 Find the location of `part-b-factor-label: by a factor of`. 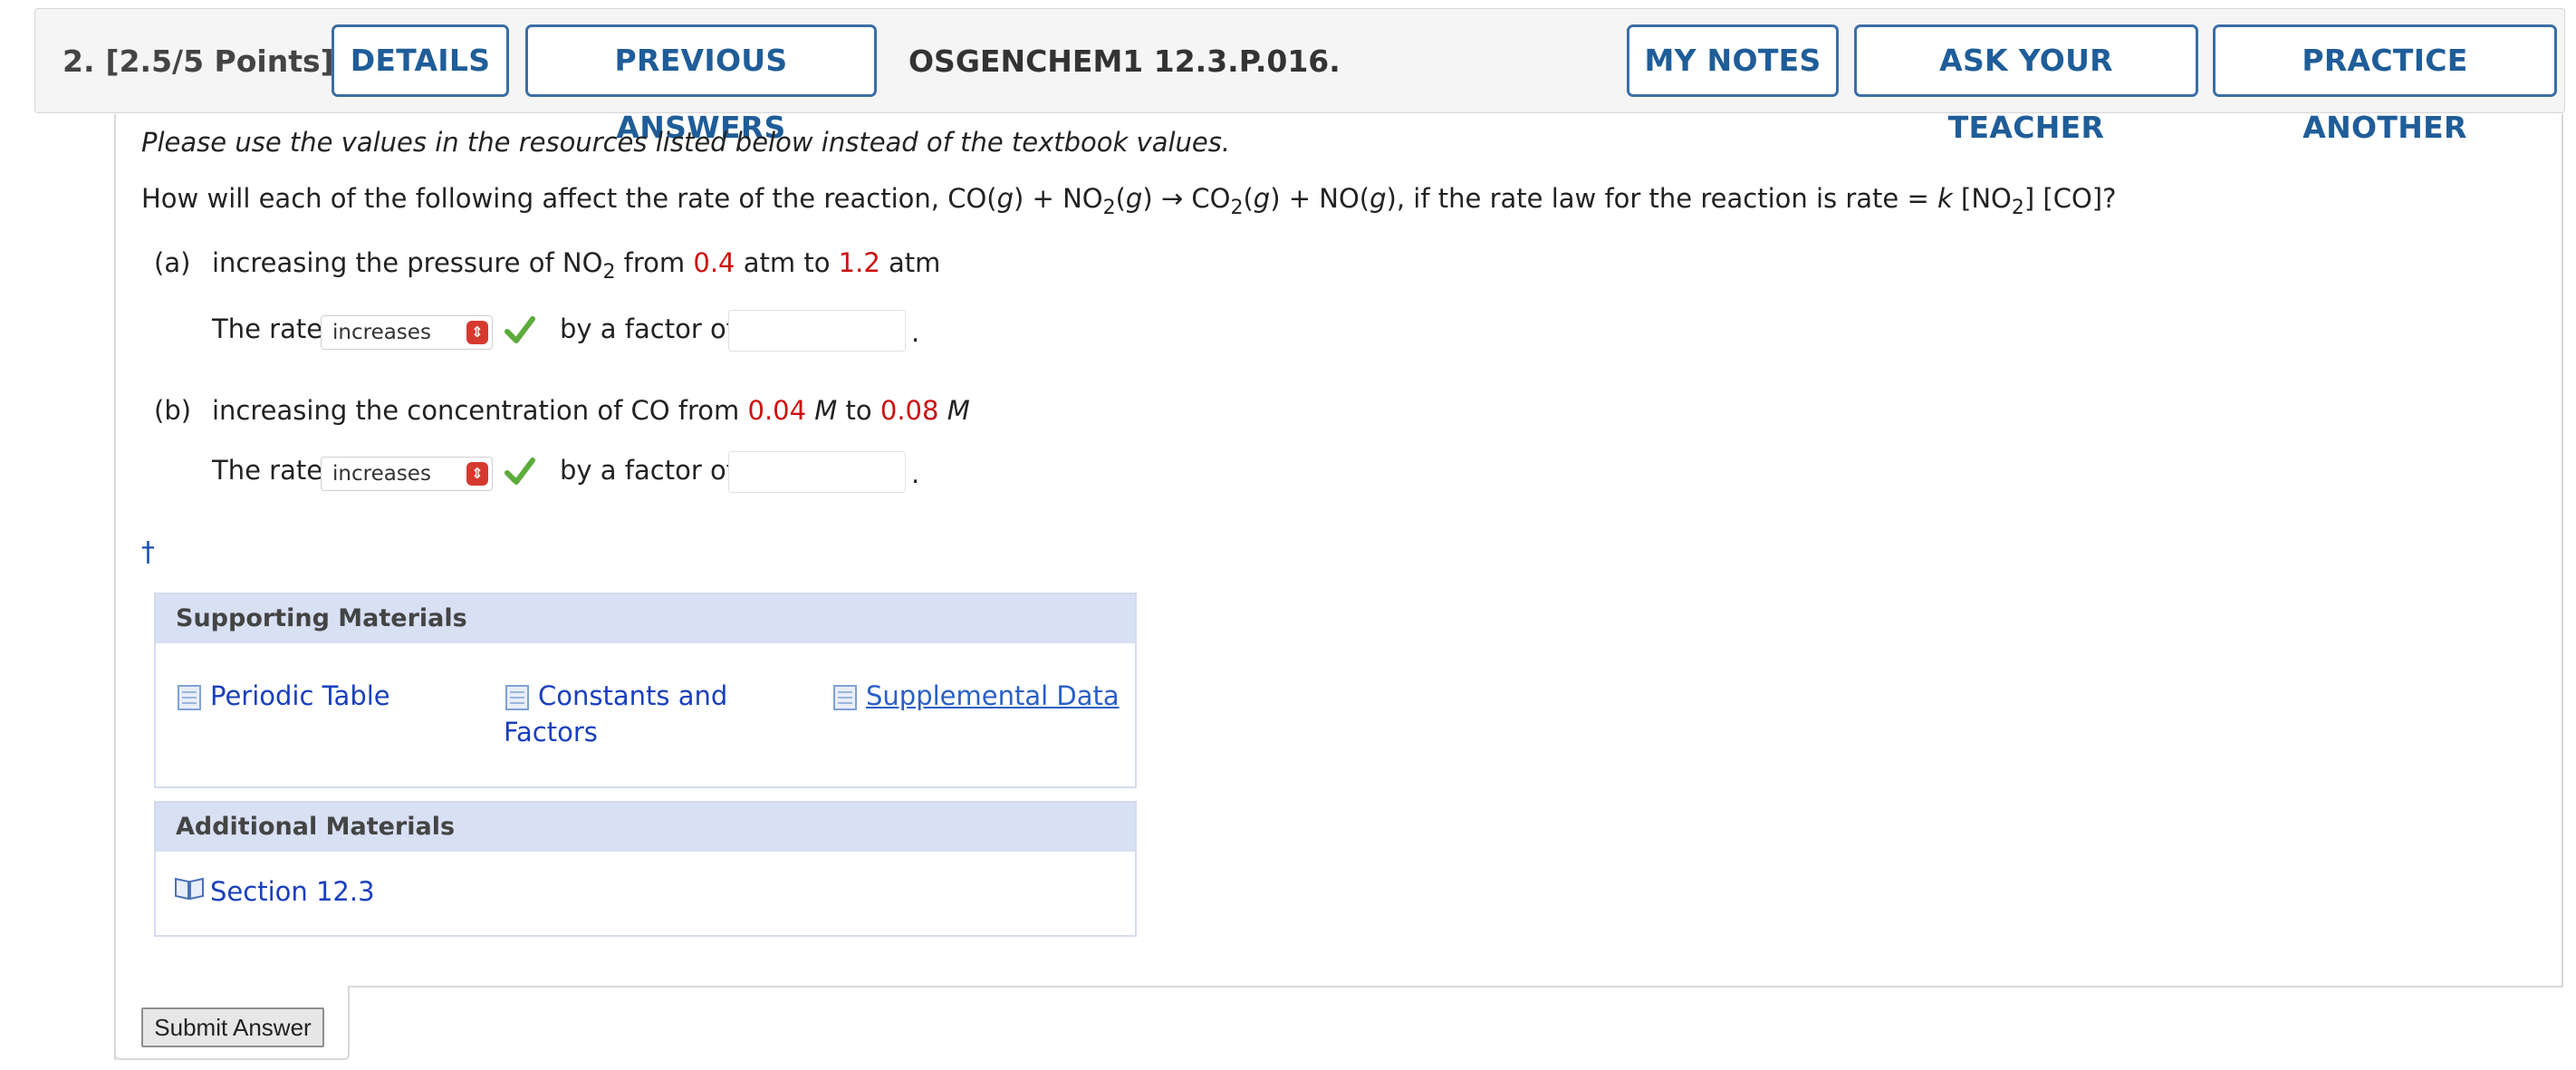

part-b-factor-label: by a factor of is located at coordinates (647, 470).